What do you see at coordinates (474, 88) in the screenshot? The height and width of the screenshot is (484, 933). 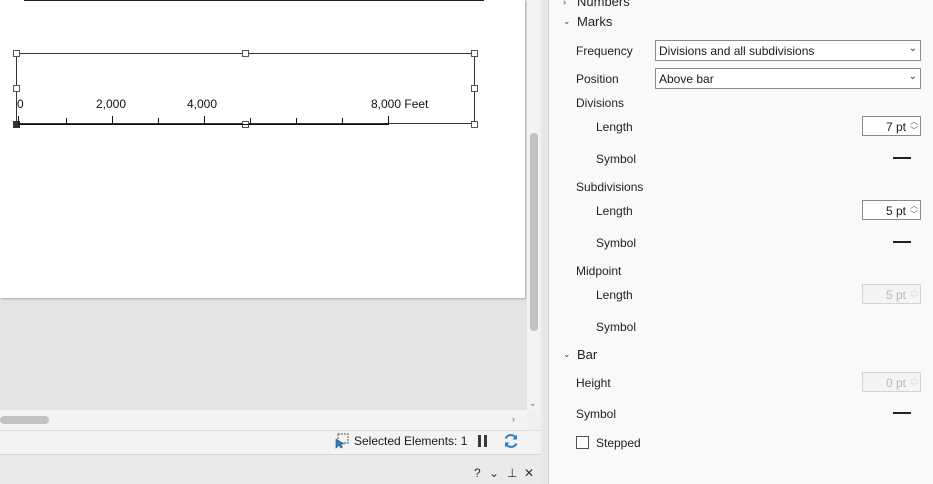 I see `resize-handle-middle-right` at bounding box center [474, 88].